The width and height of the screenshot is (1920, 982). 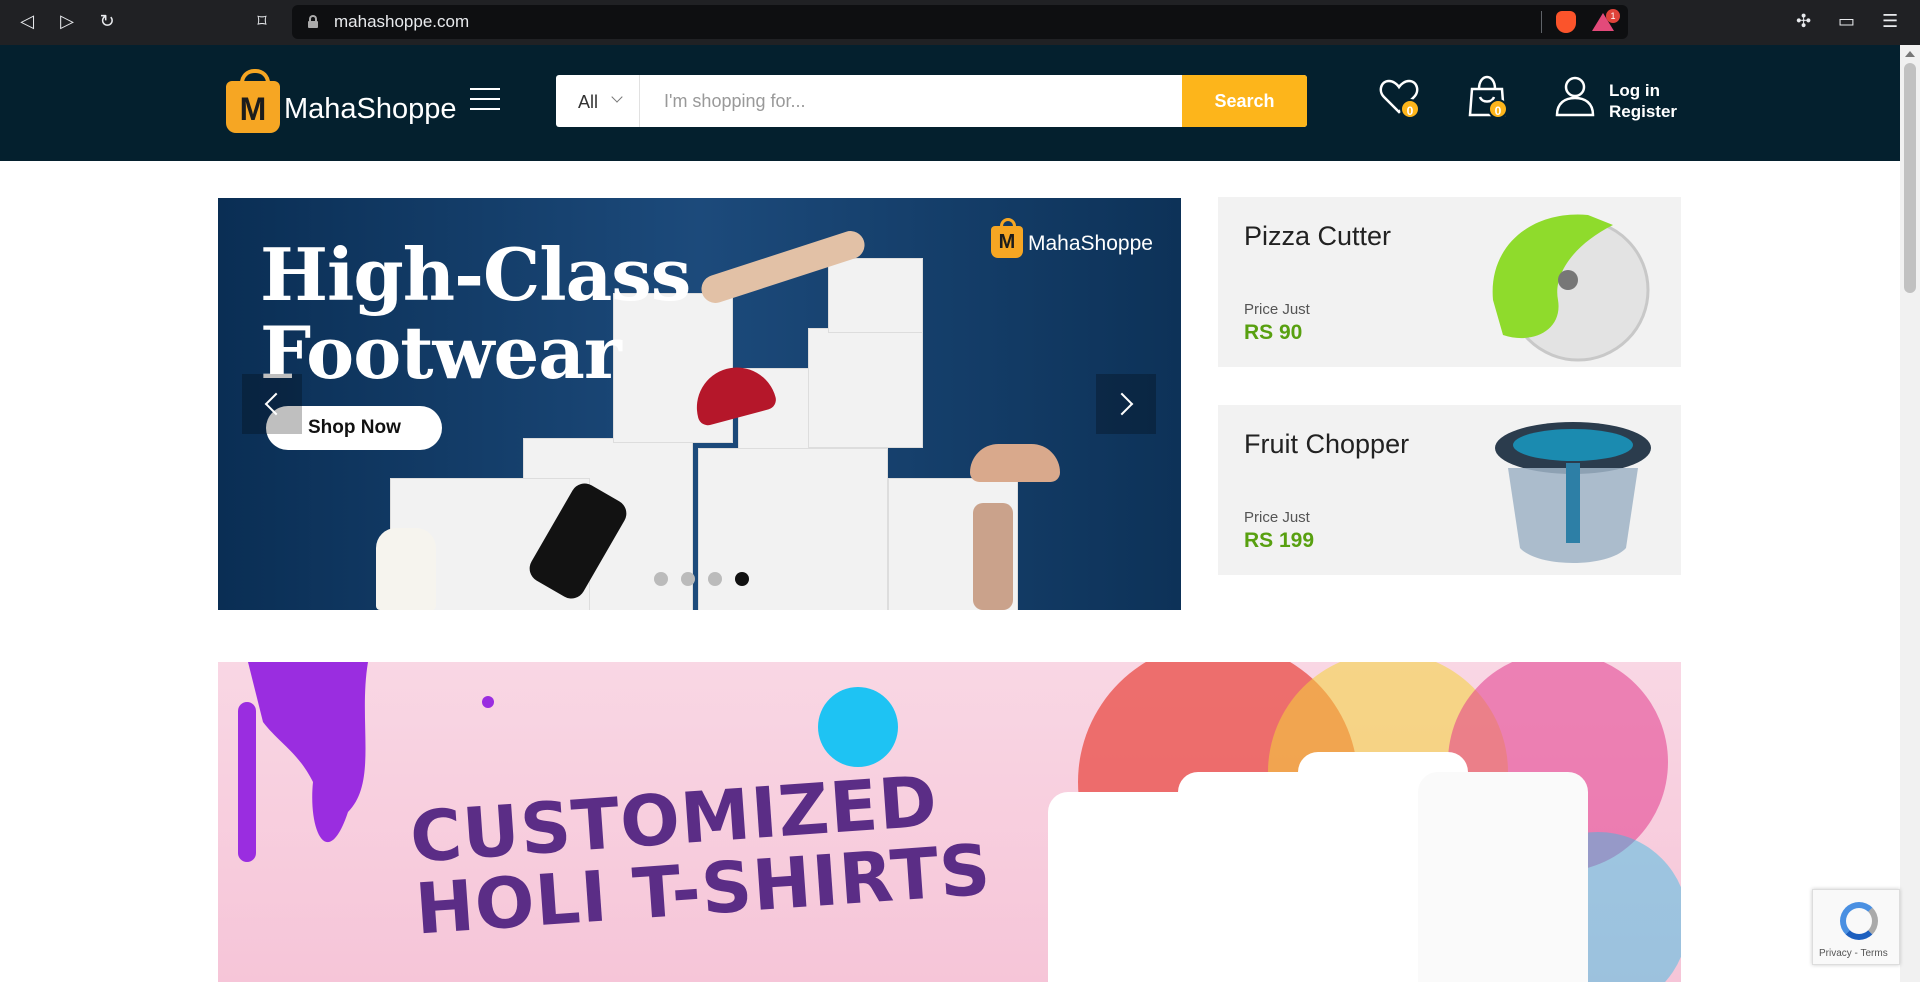 What do you see at coordinates (1910, 54) in the screenshot?
I see `scroll-up-icon` at bounding box center [1910, 54].